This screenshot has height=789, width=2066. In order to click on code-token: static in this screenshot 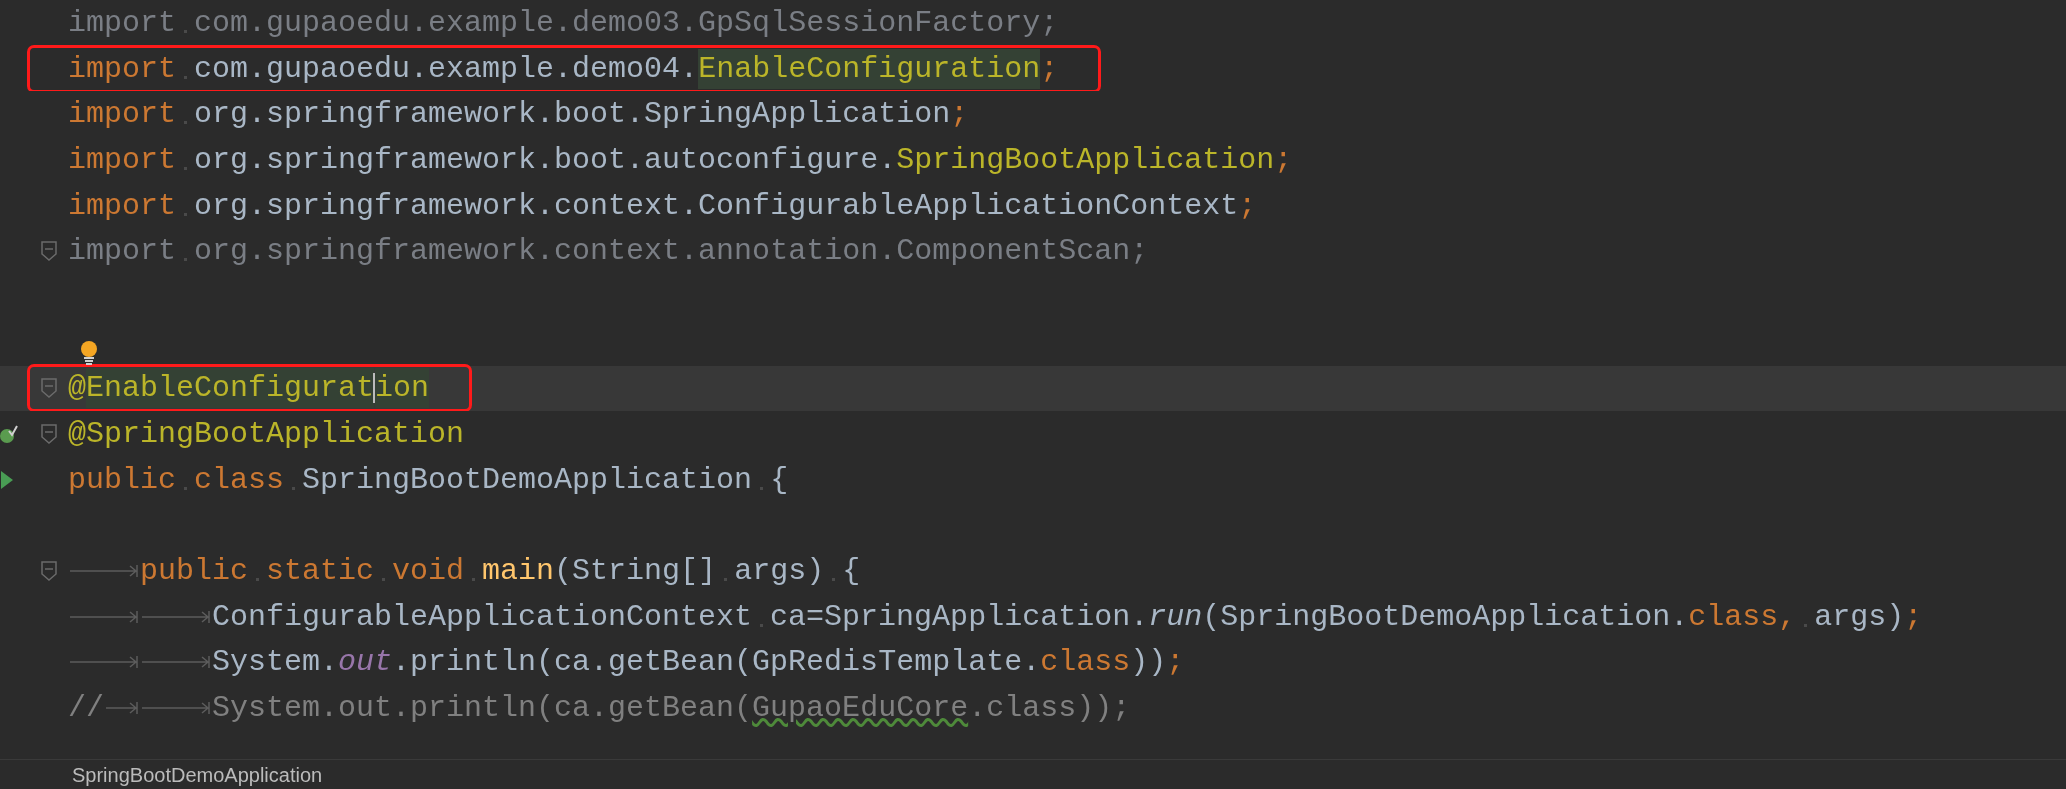, I will do `click(320, 572)`.